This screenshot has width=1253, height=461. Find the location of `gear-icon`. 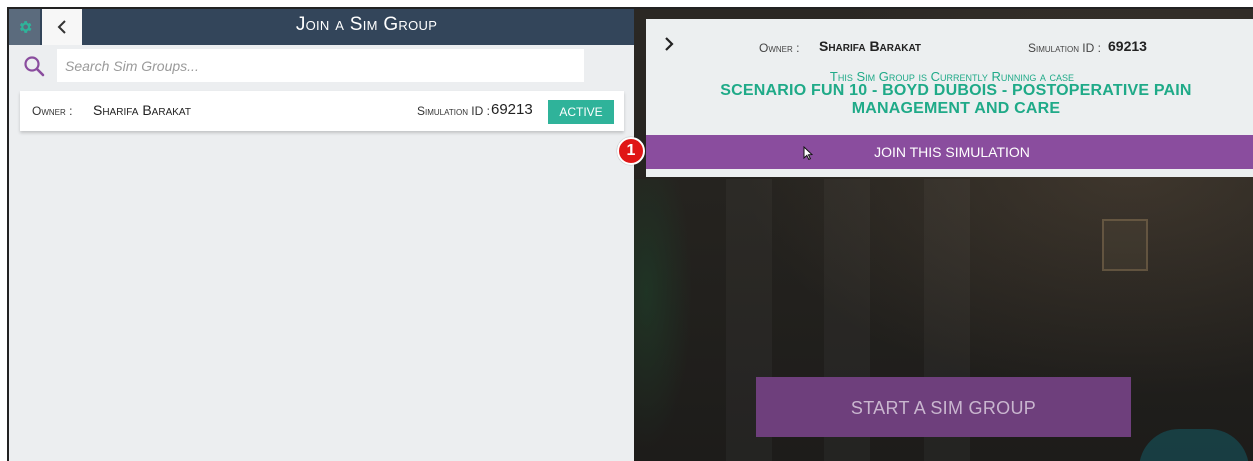

gear-icon is located at coordinates (25, 27).